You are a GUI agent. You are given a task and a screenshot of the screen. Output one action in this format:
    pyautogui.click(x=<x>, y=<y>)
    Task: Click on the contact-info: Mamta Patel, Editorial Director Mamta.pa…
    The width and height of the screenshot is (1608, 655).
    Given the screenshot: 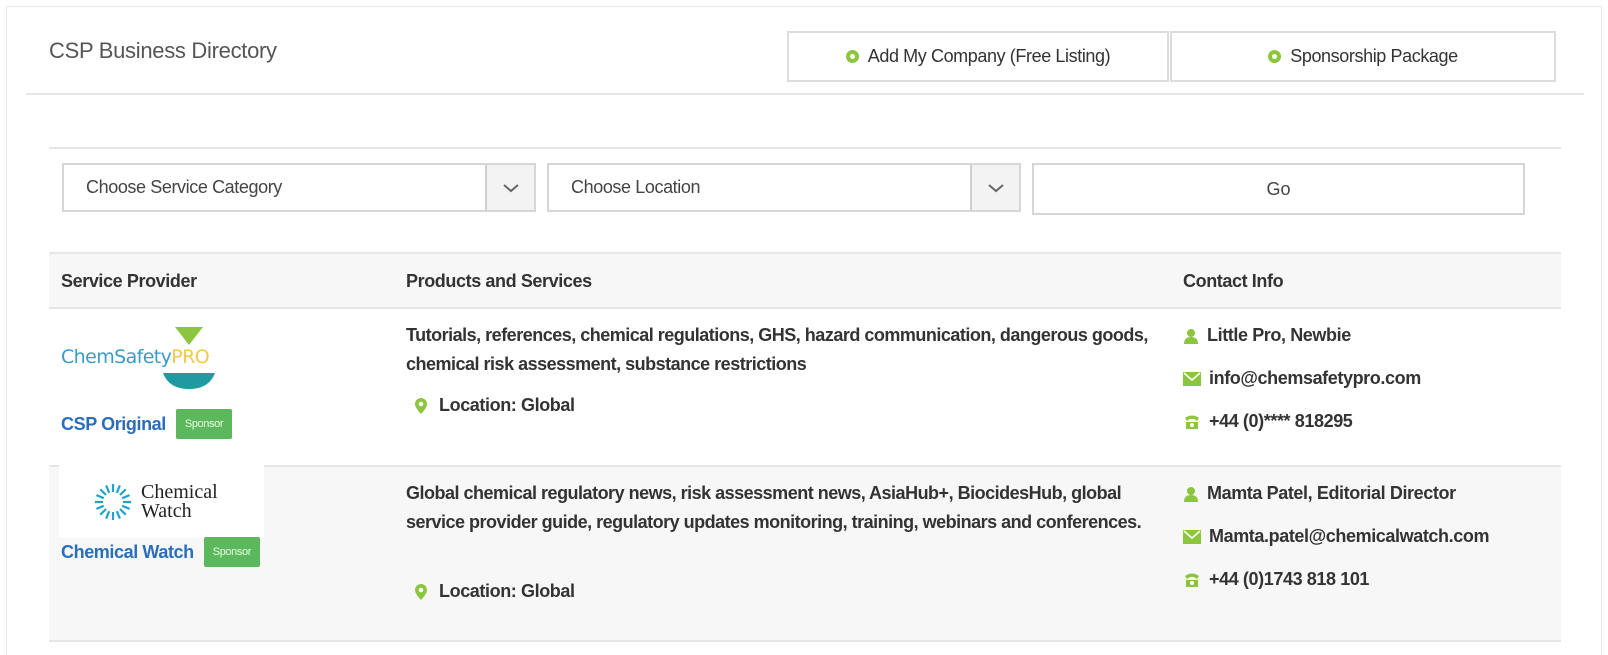 What is the action you would take?
    pyautogui.click(x=1336, y=536)
    